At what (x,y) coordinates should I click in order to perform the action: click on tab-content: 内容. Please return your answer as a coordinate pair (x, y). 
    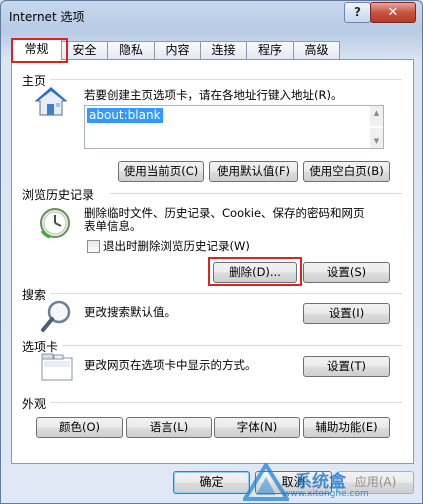
    Looking at the image, I should click on (177, 50).